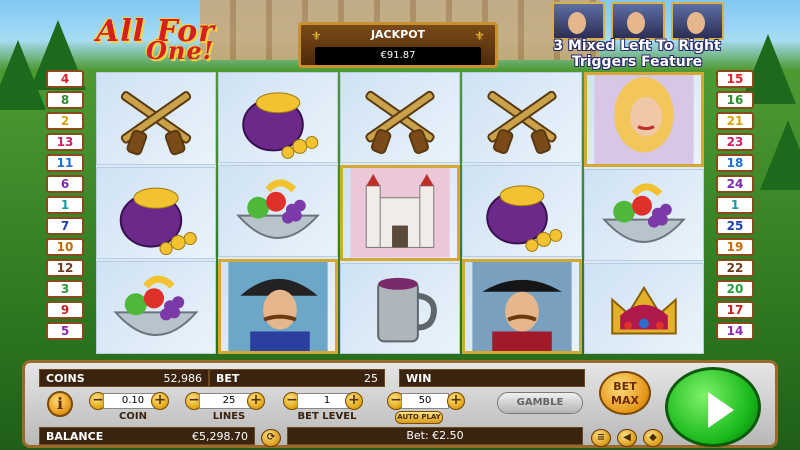 The width and height of the screenshot is (800, 450). I want to click on right-payline-1: 1, so click(735, 205).